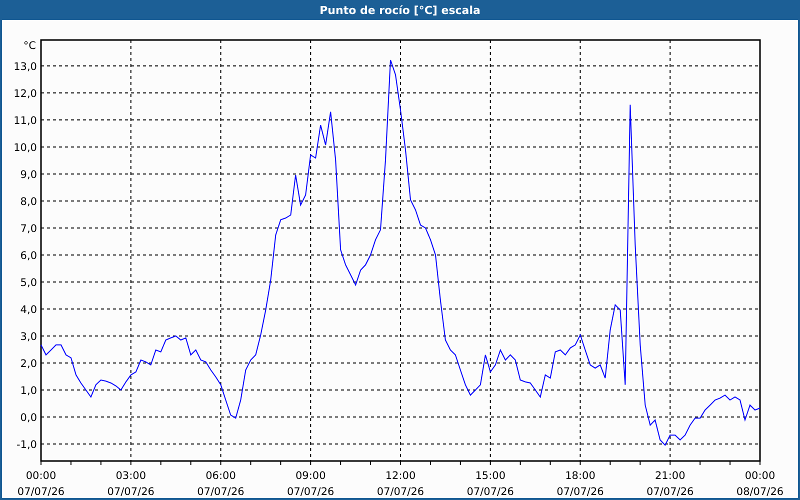 The image size is (800, 500). I want to click on window-title: Punto de rocío [°C] escala, so click(400, 10).